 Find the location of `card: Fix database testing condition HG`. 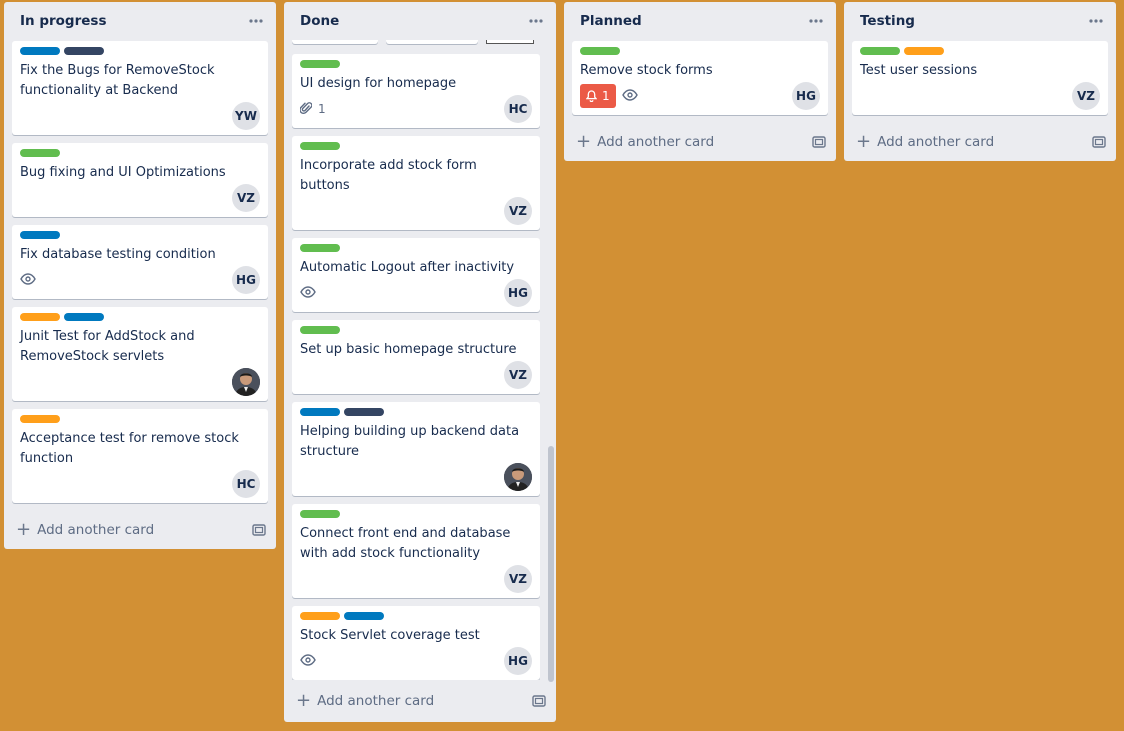

card: Fix database testing condition HG is located at coordinates (140, 262).